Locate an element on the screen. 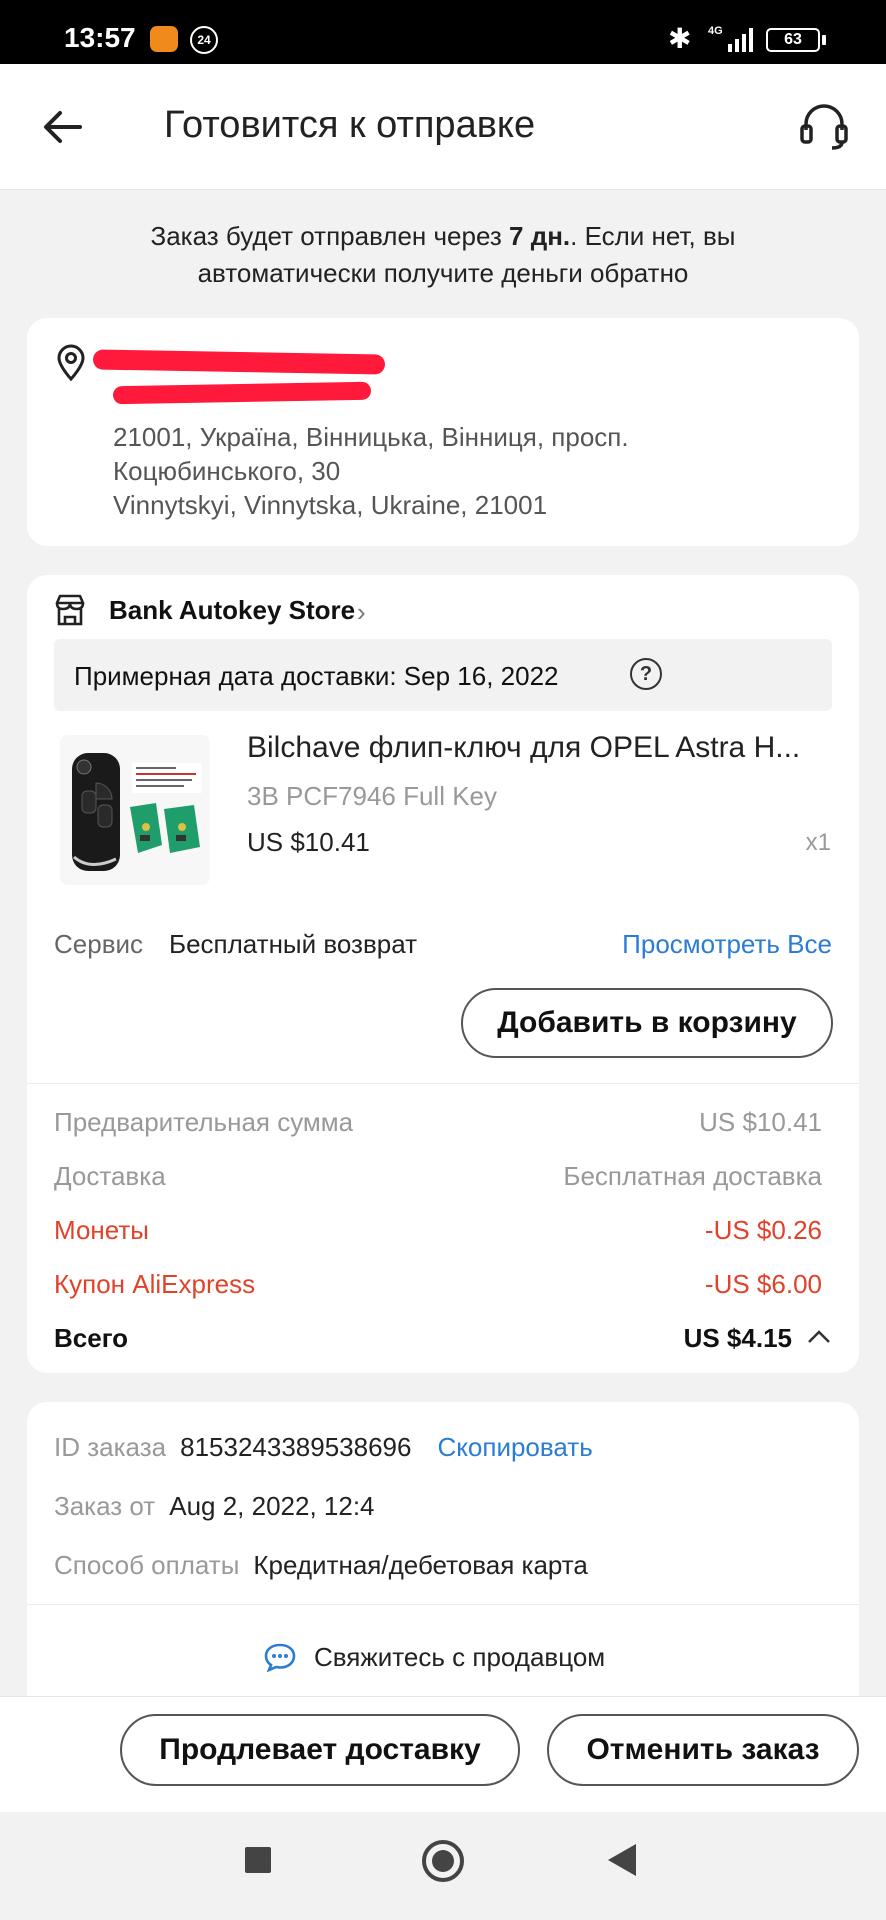  order-date-row: Заказ от Aug 2, 2022, 12:4 is located at coordinates (214, 1506).